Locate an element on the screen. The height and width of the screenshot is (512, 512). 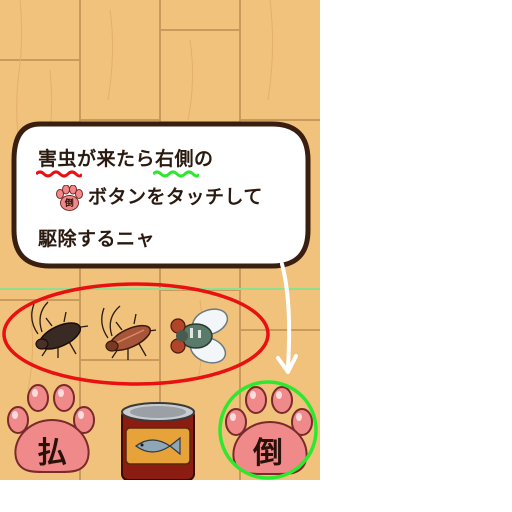
cockroach-dark-icon is located at coordinates (60, 329).